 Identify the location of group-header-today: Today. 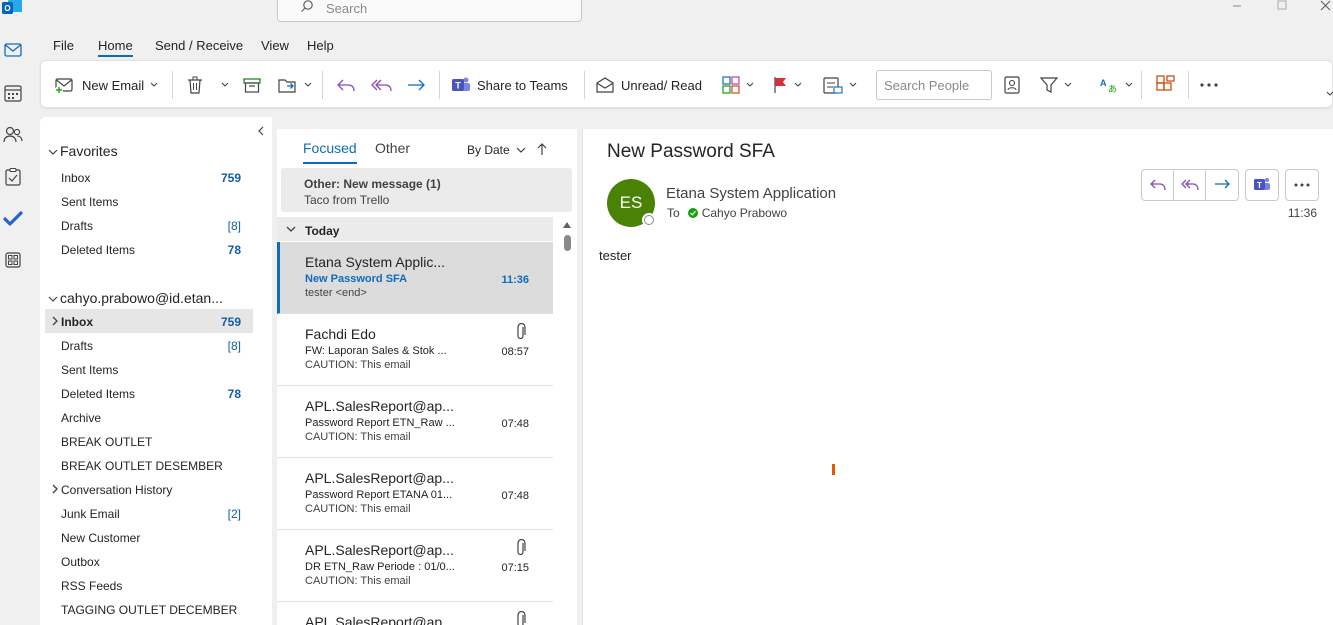
(415, 229).